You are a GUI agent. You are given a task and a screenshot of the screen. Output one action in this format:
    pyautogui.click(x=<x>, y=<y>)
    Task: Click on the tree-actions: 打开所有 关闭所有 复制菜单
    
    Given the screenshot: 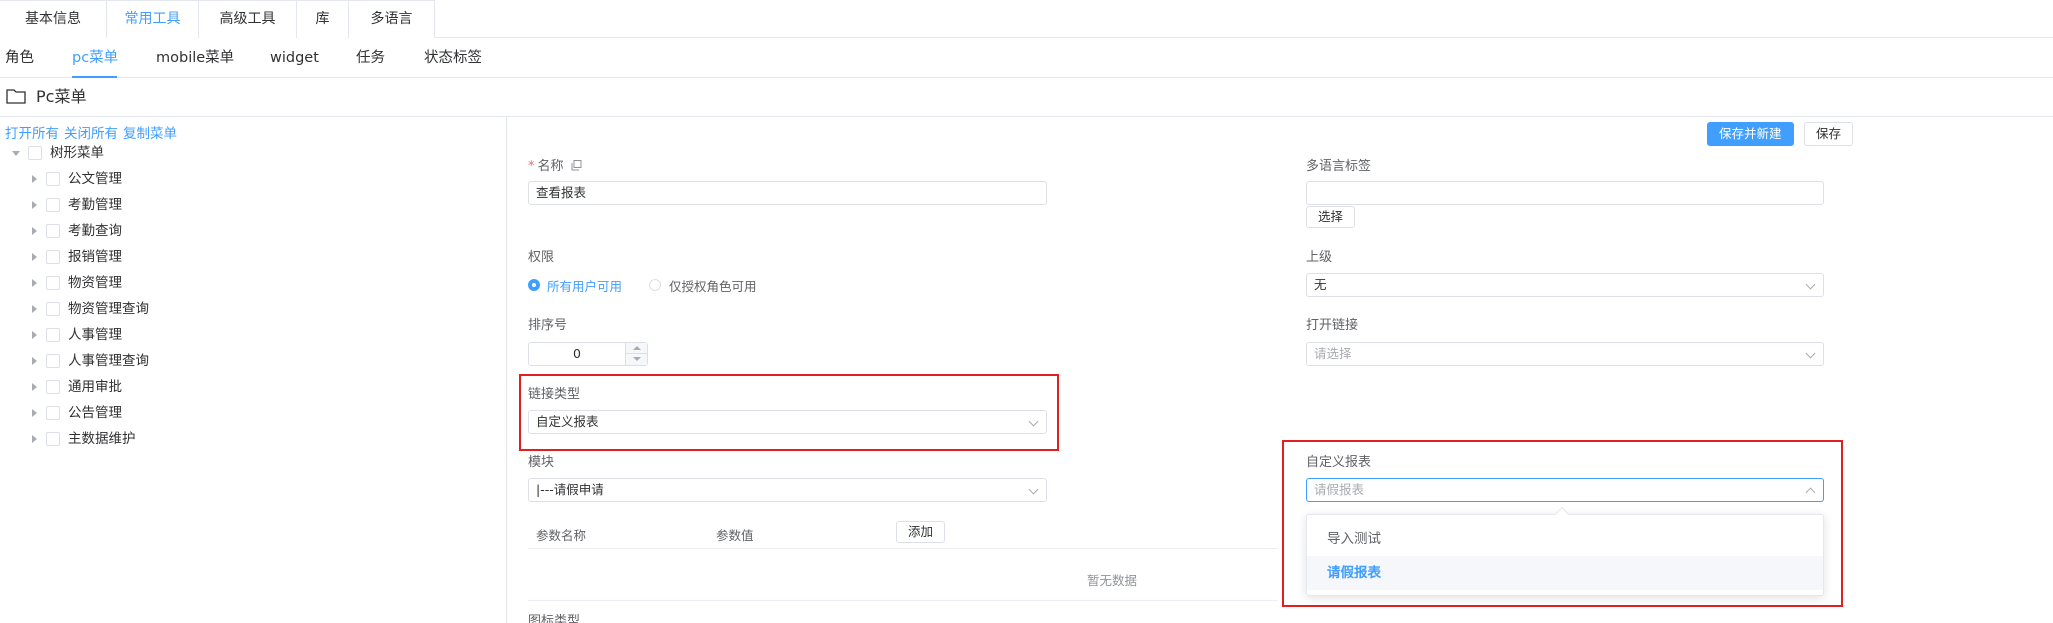 What is the action you would take?
    pyautogui.click(x=93, y=132)
    